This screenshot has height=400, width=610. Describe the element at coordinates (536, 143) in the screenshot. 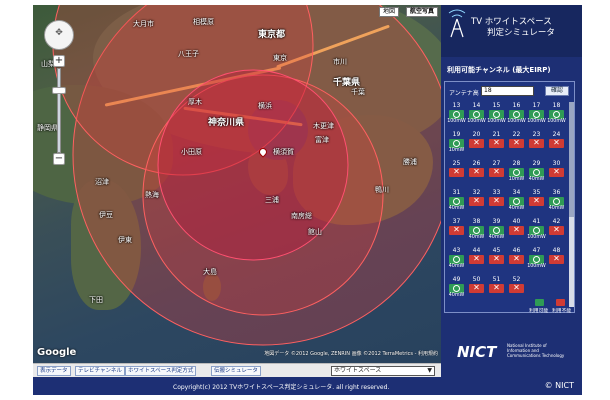

I see `channel-cell: 23` at that location.